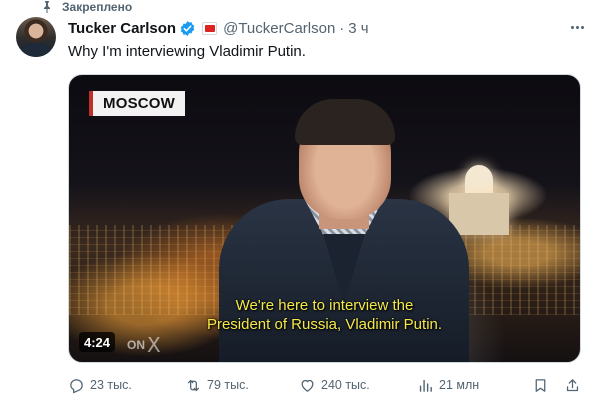  Describe the element at coordinates (111, 385) in the screenshot. I see `reply-count: 23 тыс.` at that location.